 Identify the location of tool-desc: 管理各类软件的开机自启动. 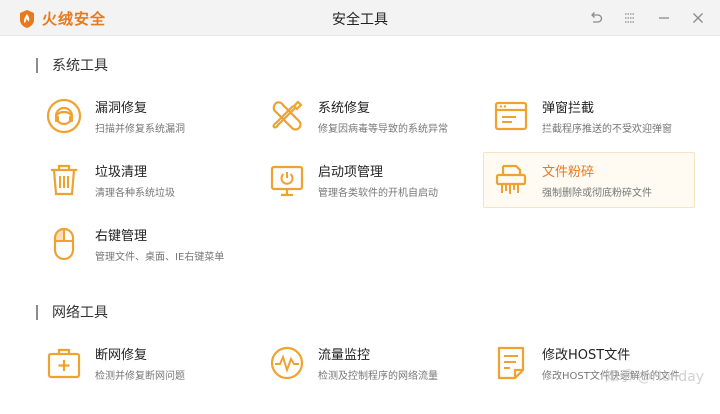
(378, 193).